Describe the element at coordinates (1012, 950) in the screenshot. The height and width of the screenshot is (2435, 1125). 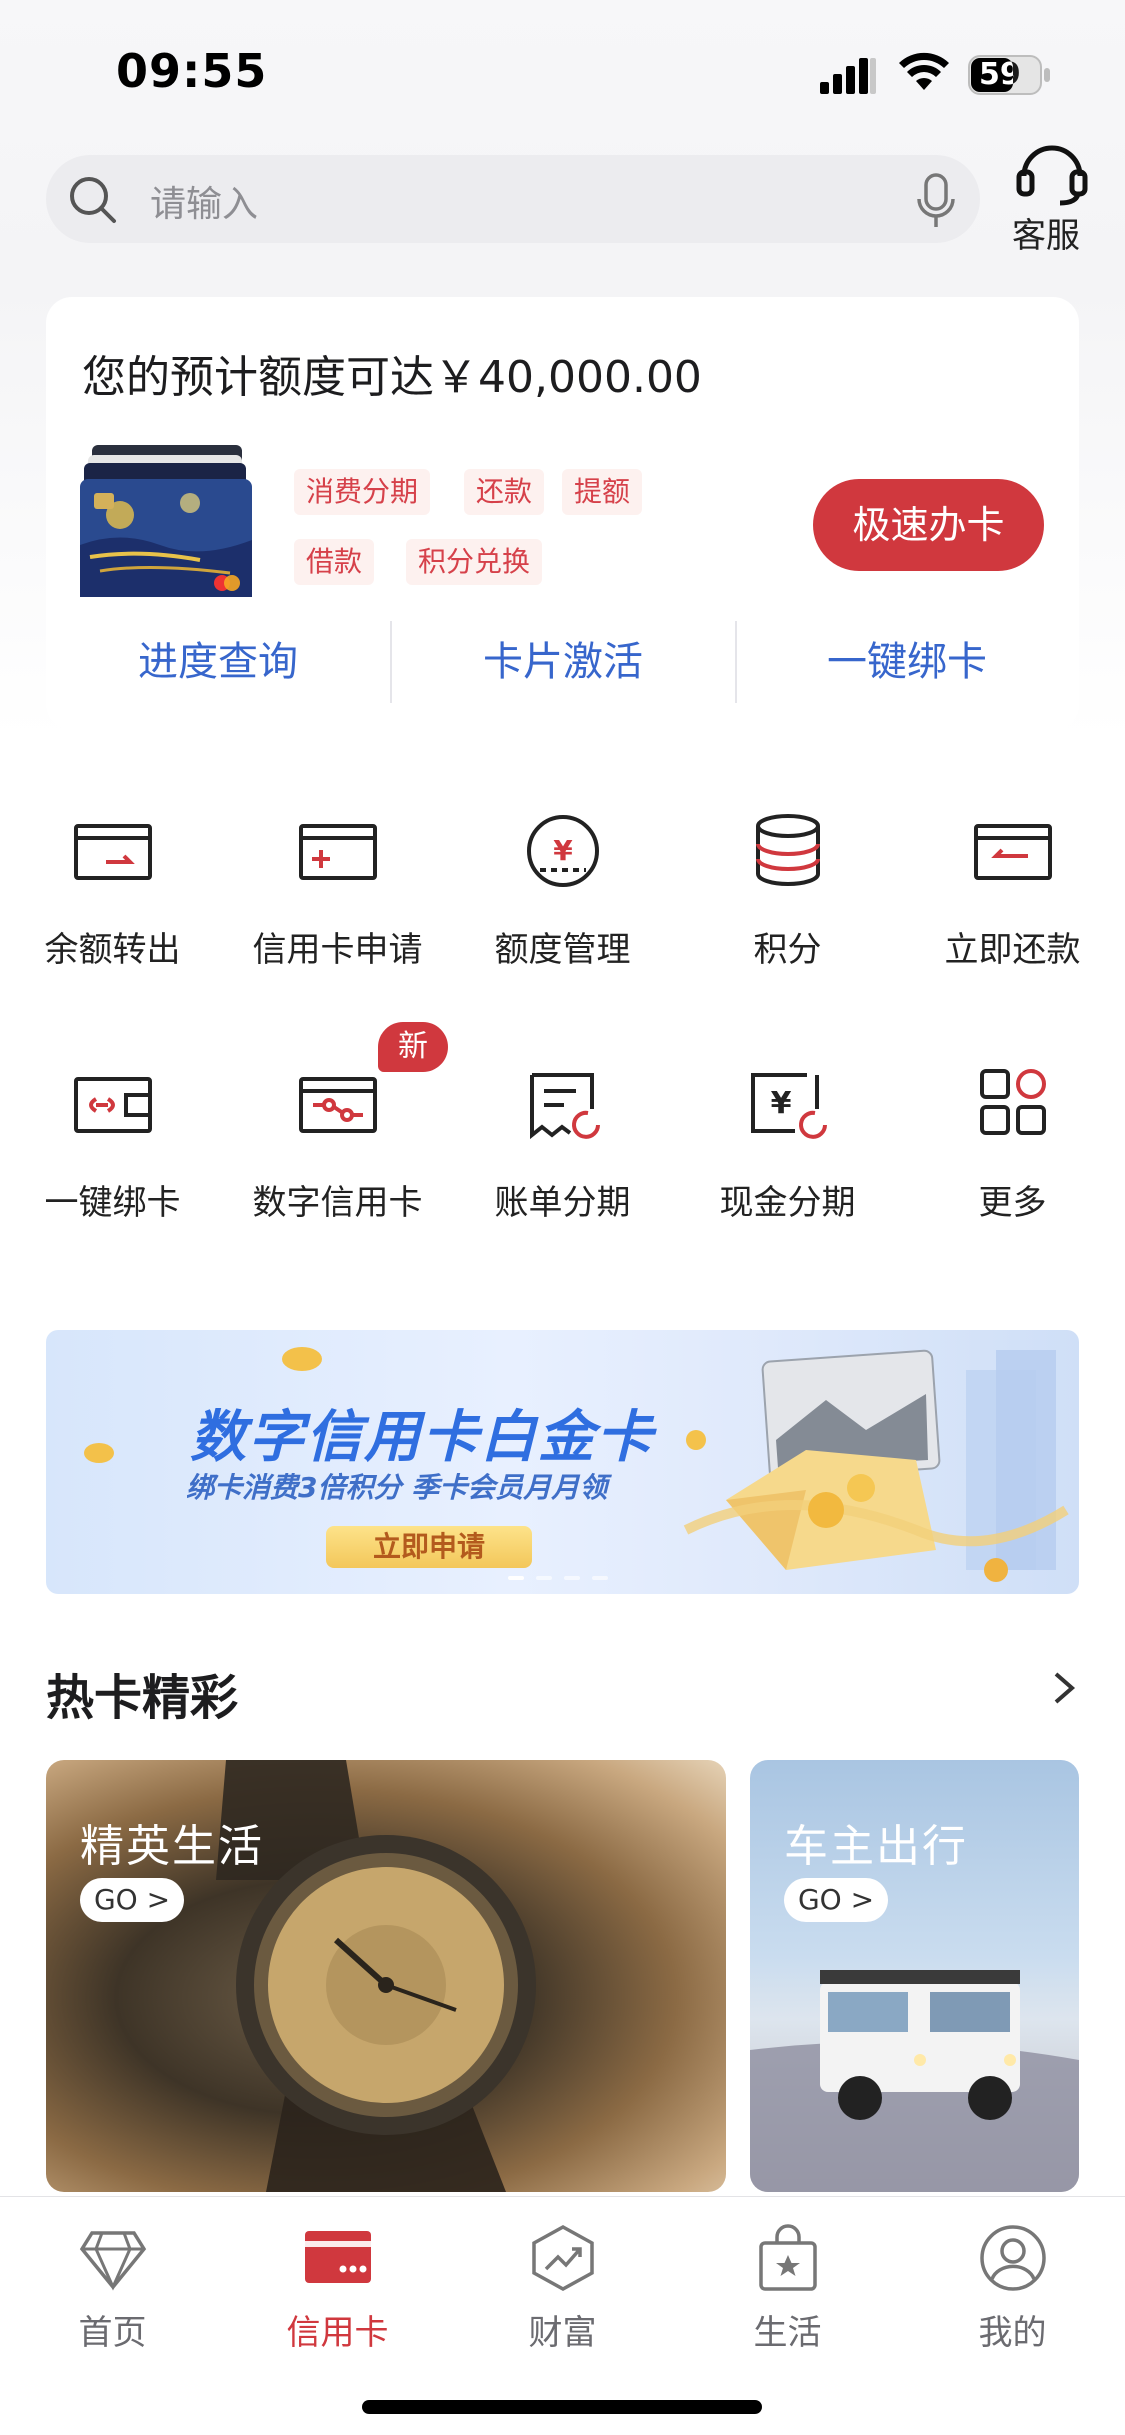
I see `grid-label: 立即还款` at that location.